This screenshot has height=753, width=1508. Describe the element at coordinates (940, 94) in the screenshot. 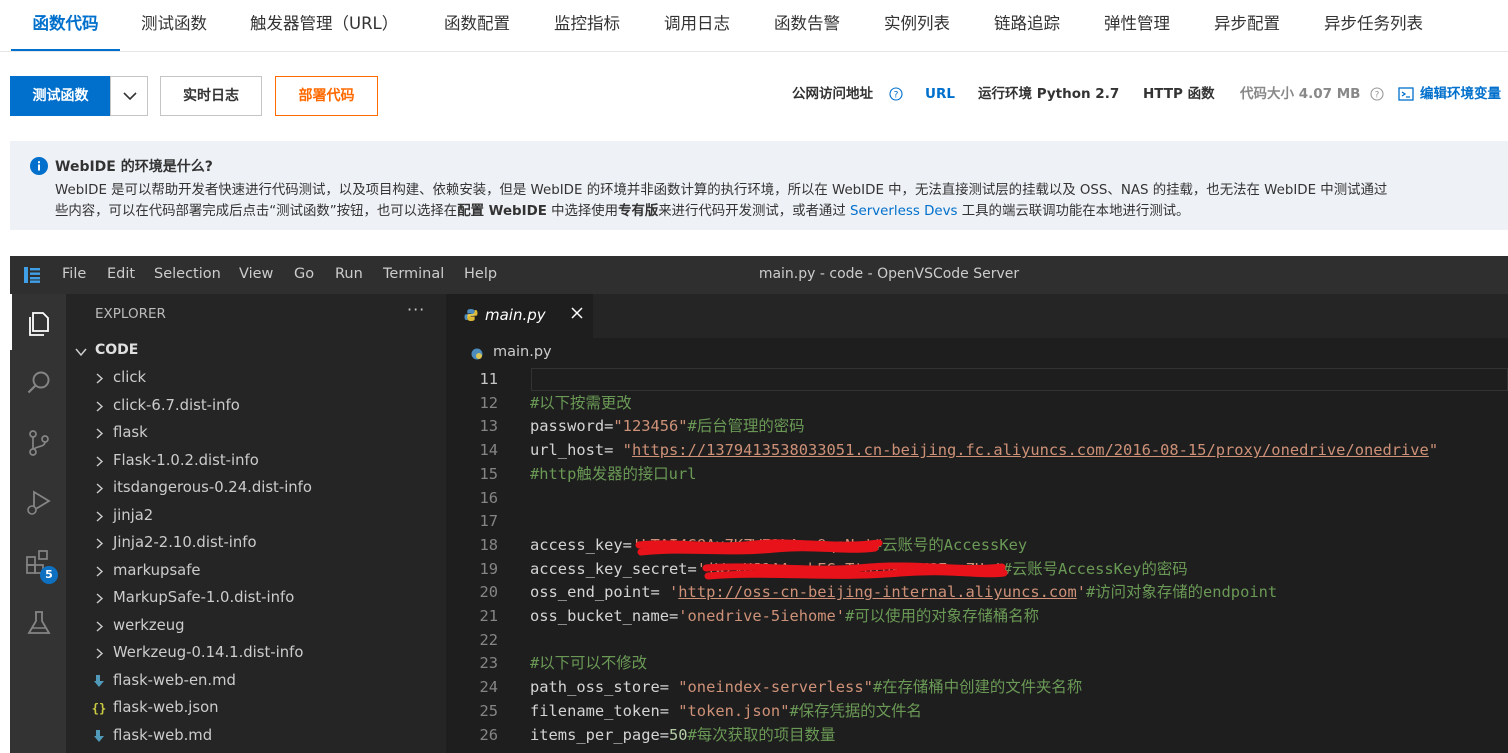

I see `url-link: URL` at that location.